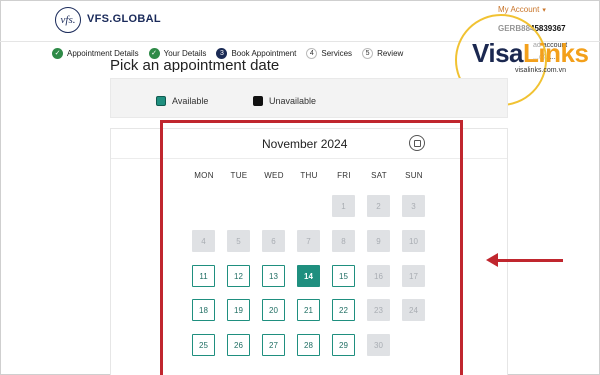  I want to click on step-item: ✓ Your Details, so click(177, 53).